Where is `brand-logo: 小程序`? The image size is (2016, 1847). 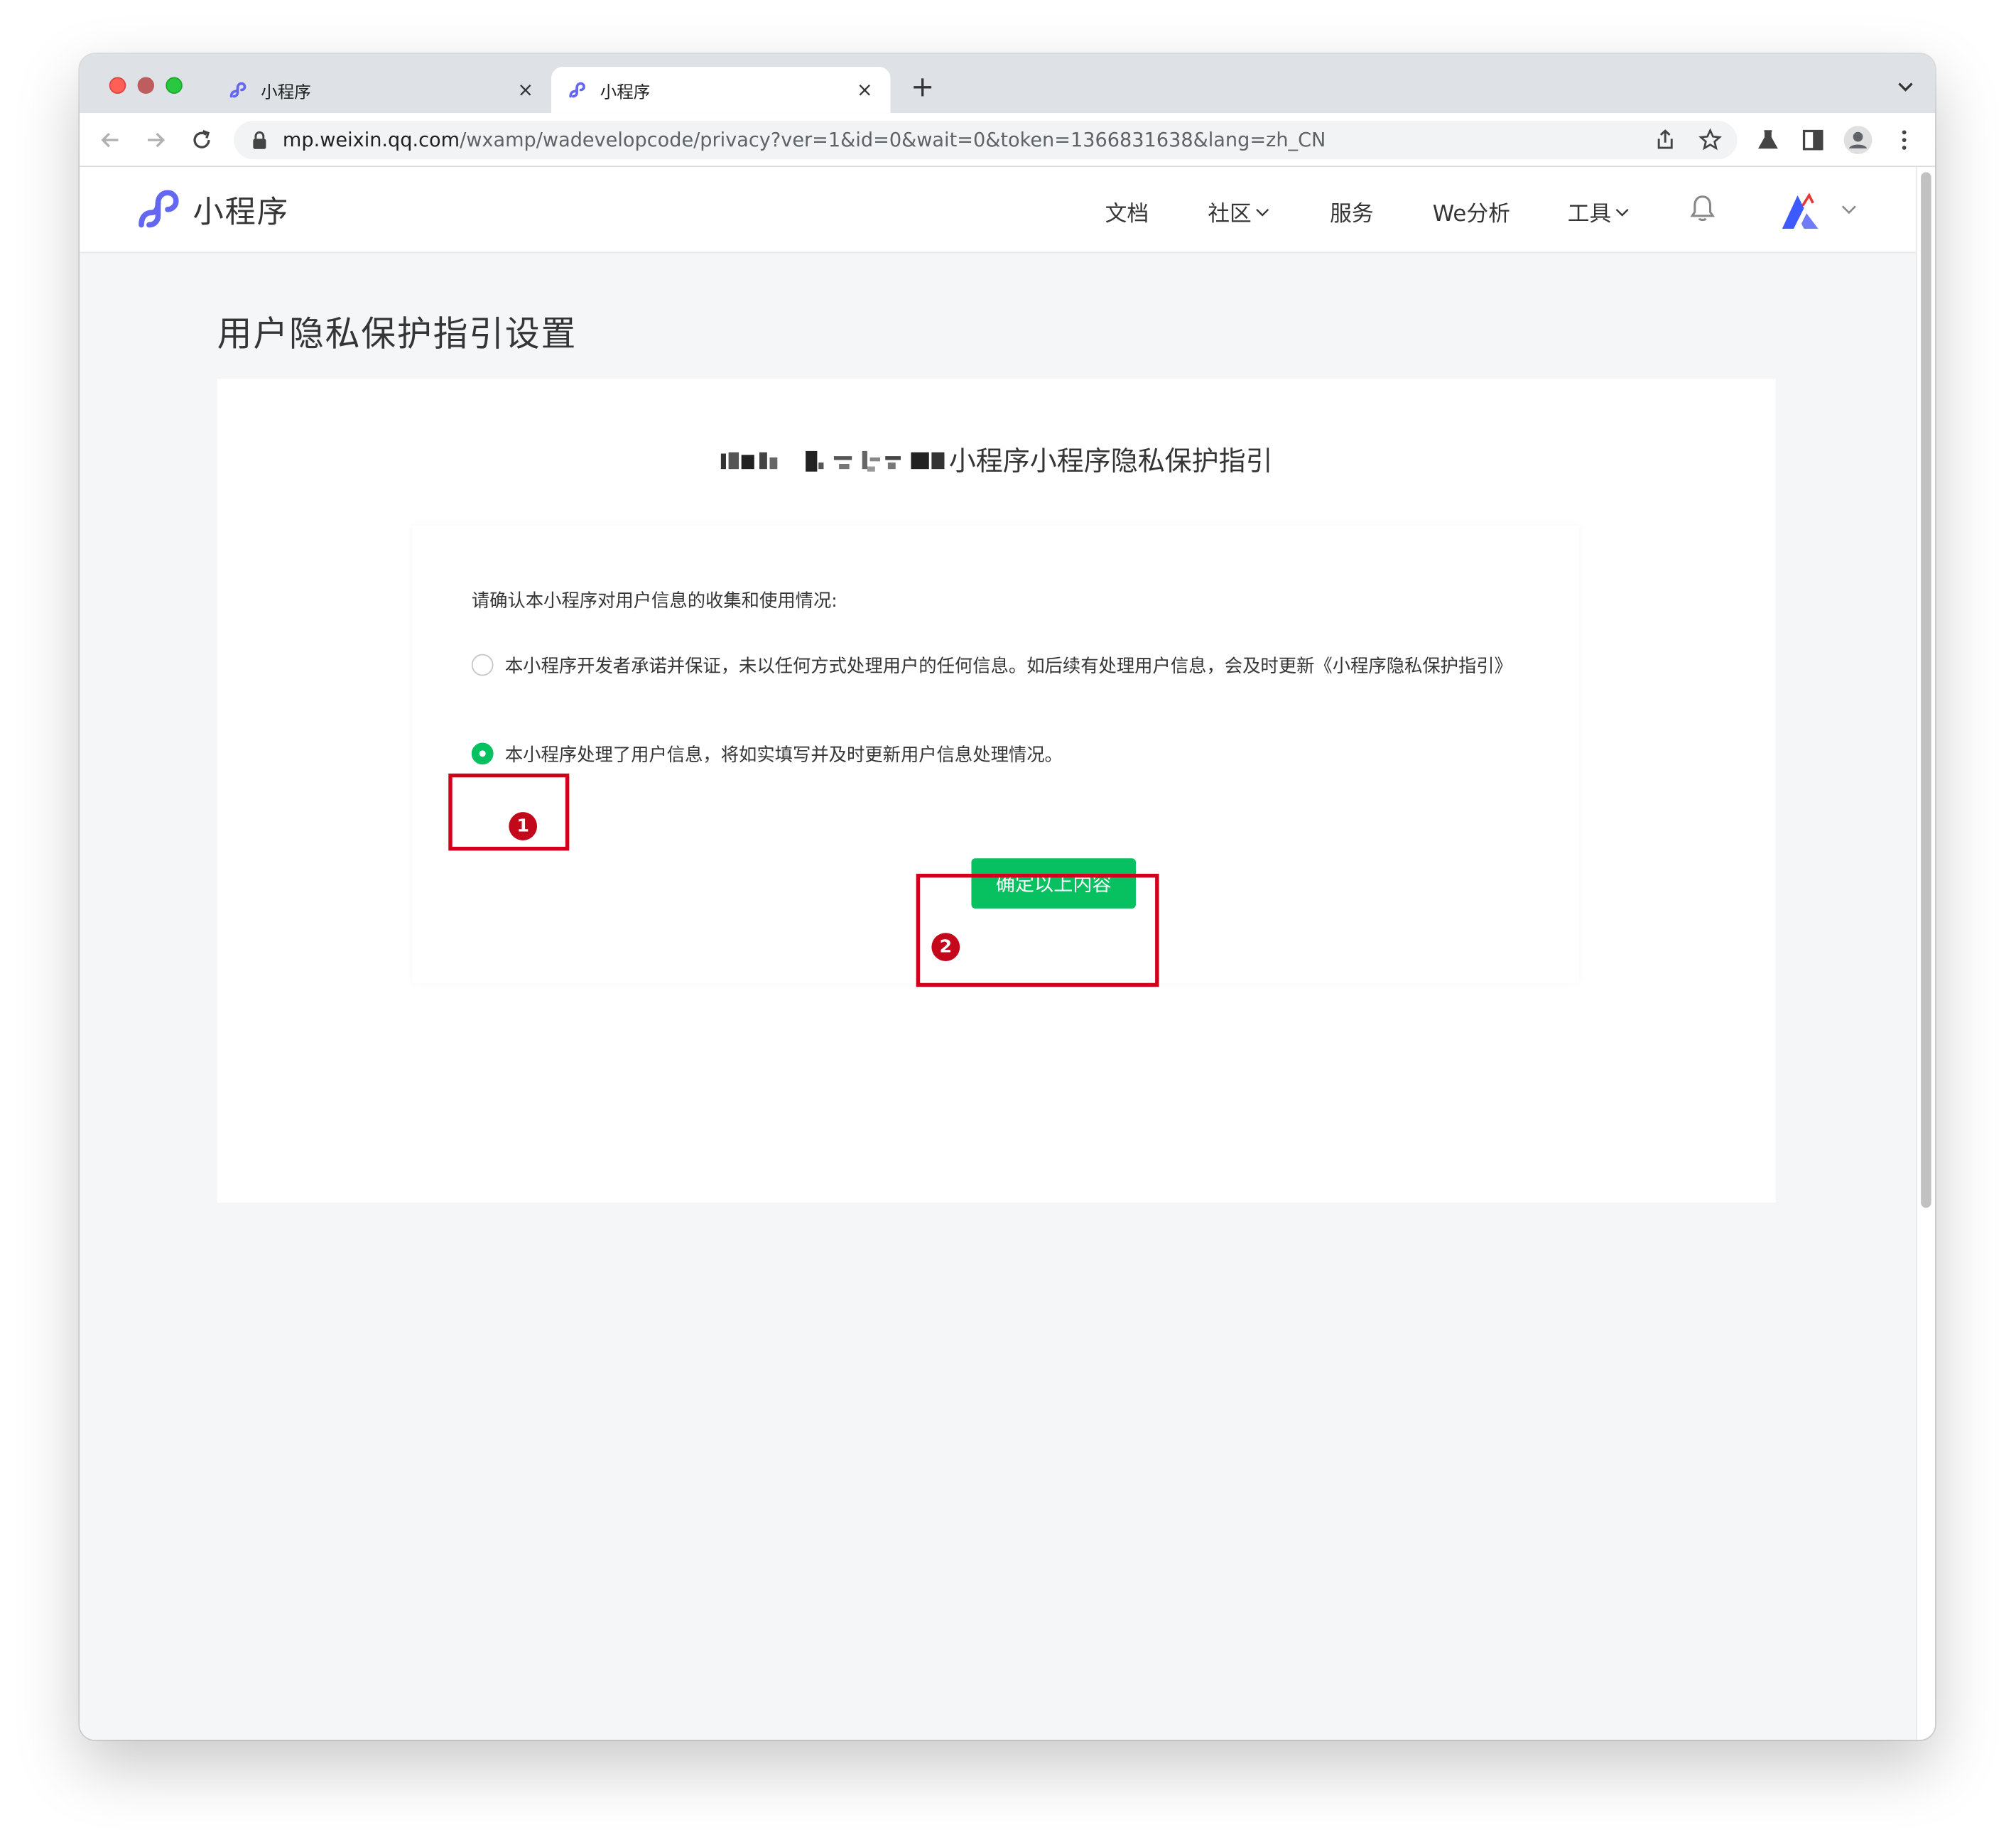 brand-logo: 小程序 is located at coordinates (212, 208).